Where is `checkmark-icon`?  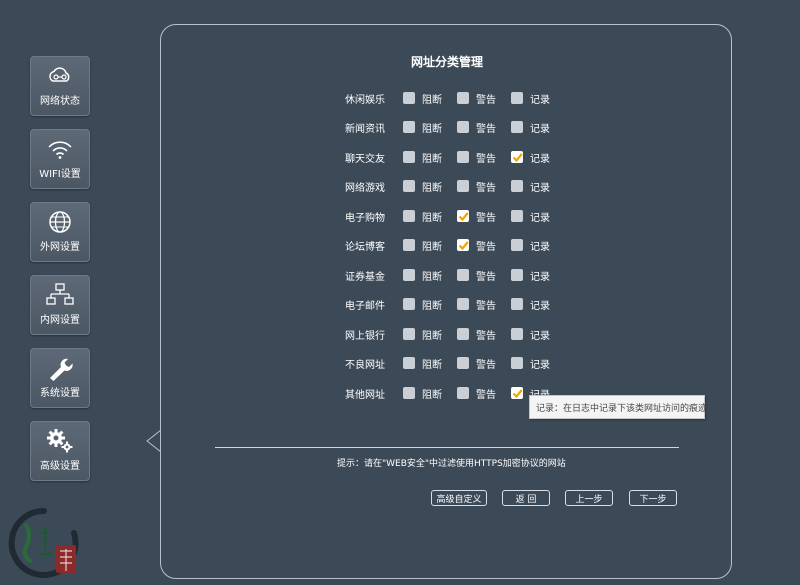
checkmark-icon is located at coordinates (517, 393).